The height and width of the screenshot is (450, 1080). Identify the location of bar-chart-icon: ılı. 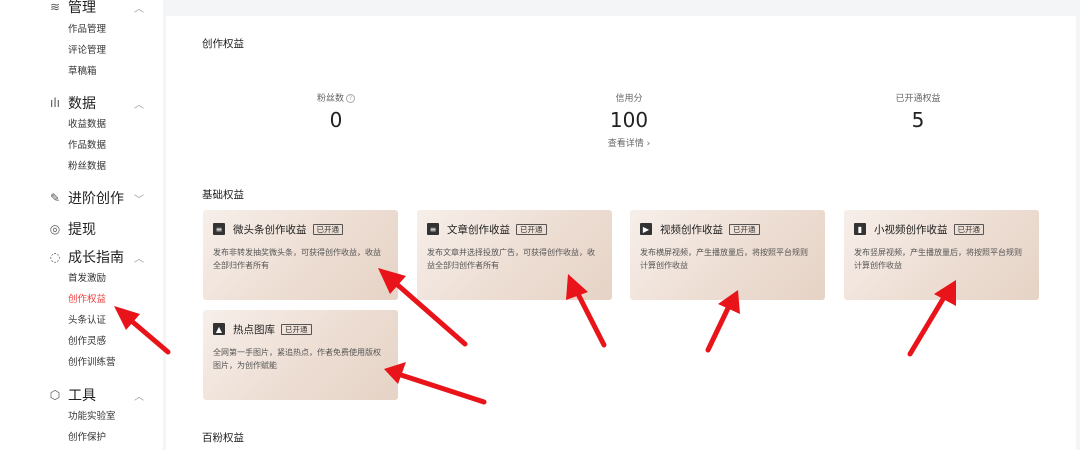
(54, 103).